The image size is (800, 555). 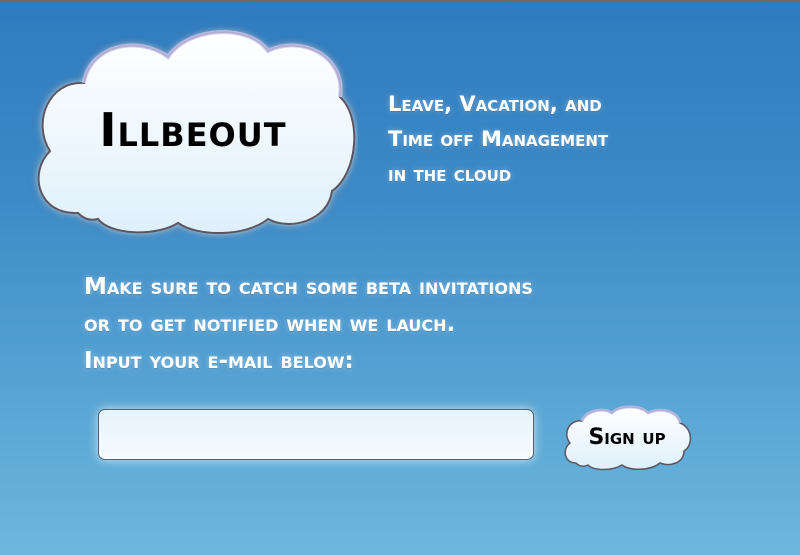 What do you see at coordinates (270, 324) in the screenshot?
I see `invite-line-2: or to get notified when we lauch.` at bounding box center [270, 324].